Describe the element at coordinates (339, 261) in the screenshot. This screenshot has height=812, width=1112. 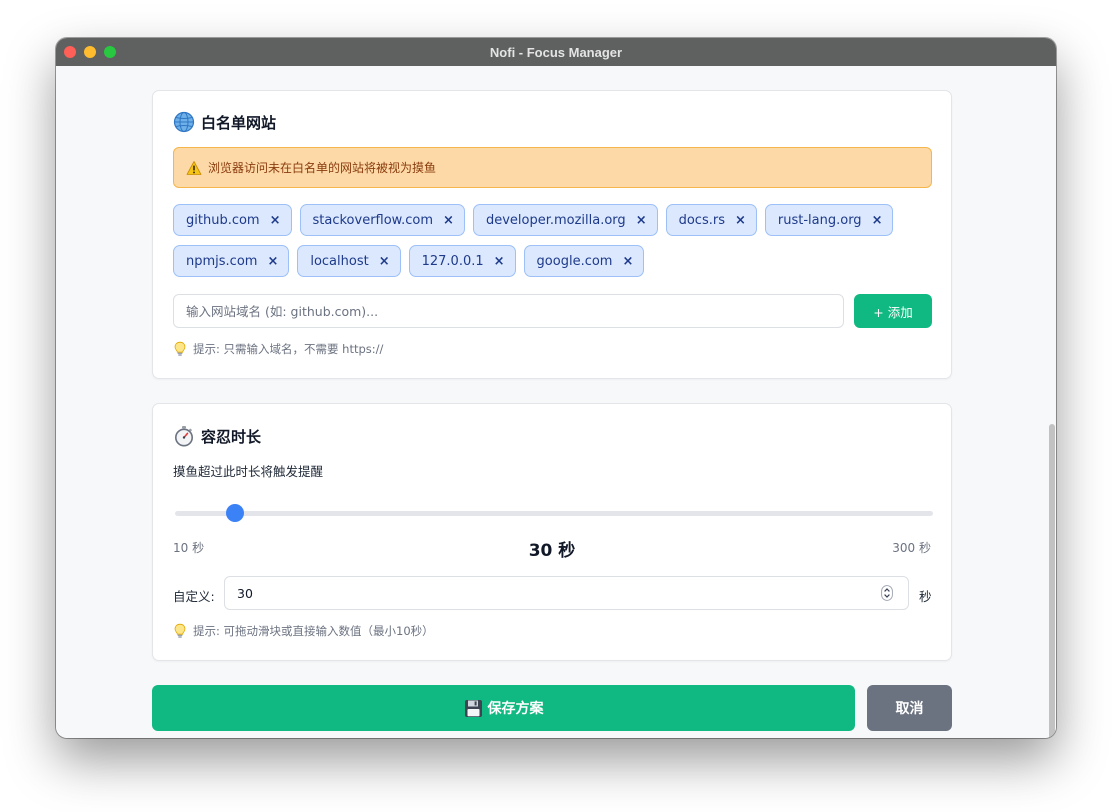
I see `site-tag-label: localhost` at that location.